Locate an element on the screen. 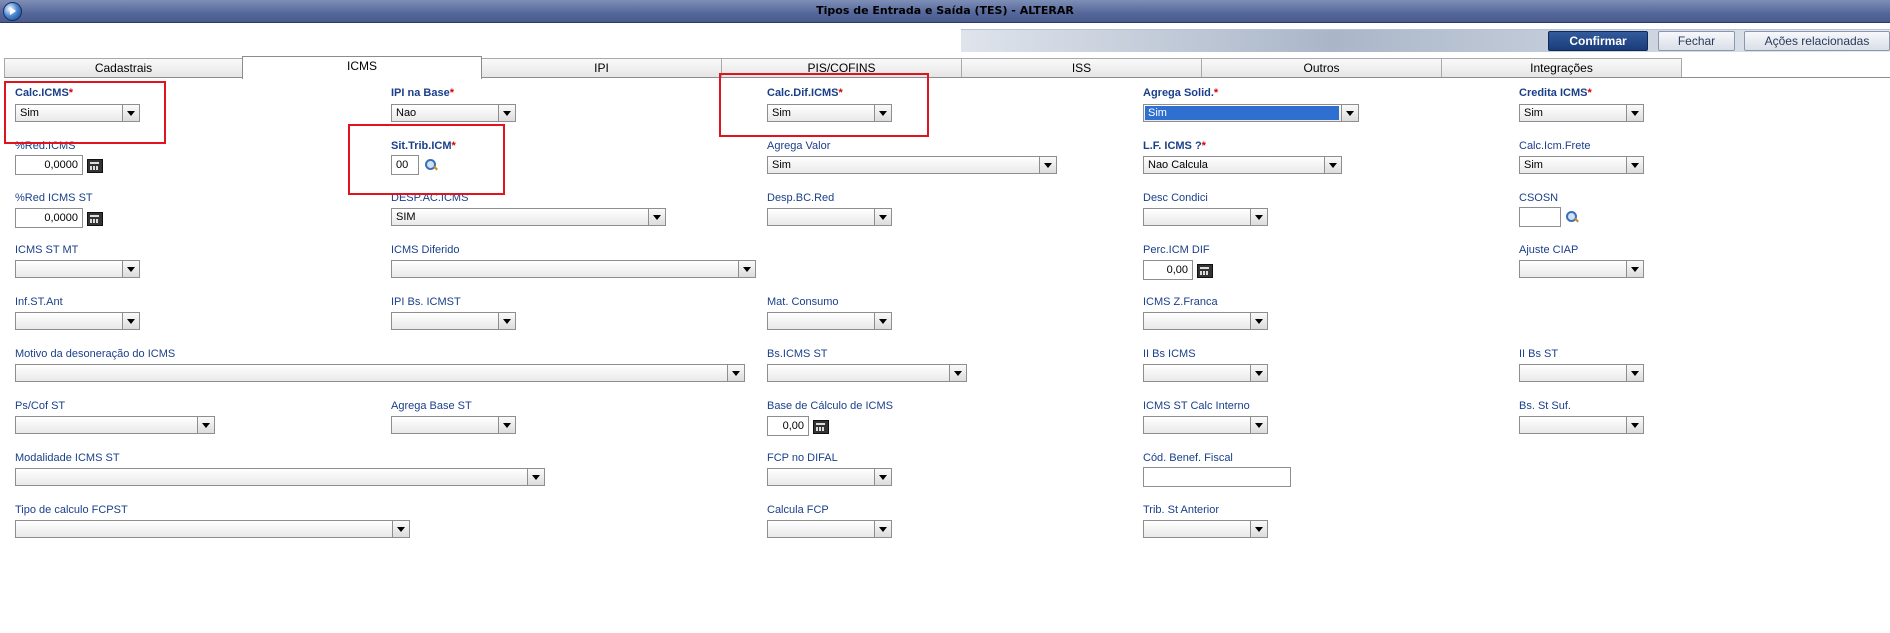  ipi-bs-icmst-label: IPI Bs. ICMST is located at coordinates (426, 302).